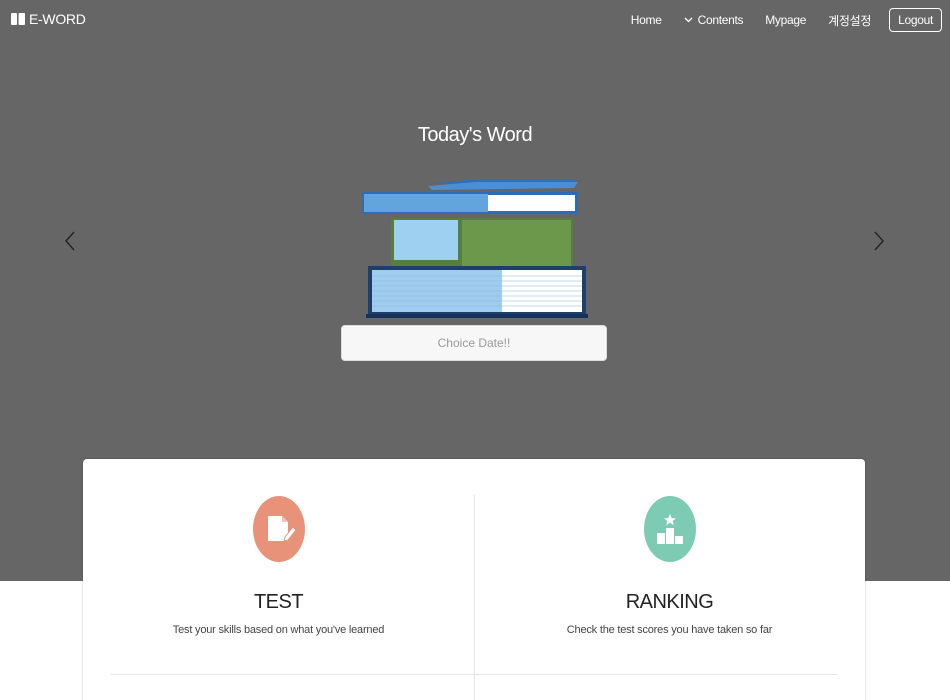  Describe the element at coordinates (278, 602) in the screenshot. I see `test-title: TEST` at that location.